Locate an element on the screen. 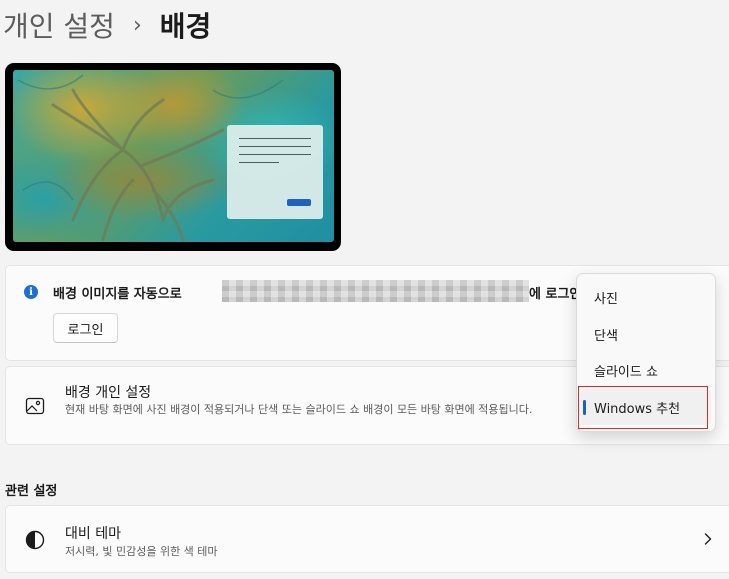 Image resolution: width=729 pixels, height=579 pixels. dropdown-option-photo: 사진 is located at coordinates (646, 297).